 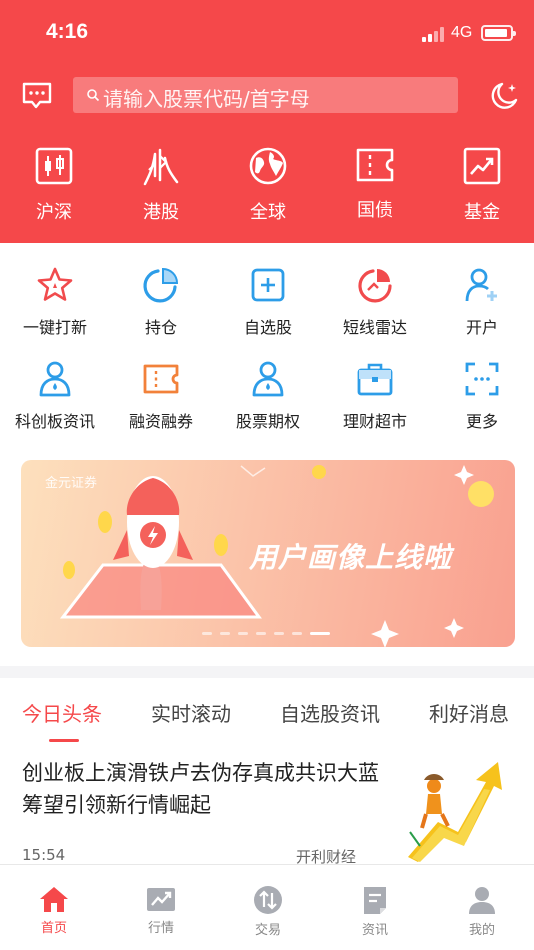 I want to click on news-time: 15:54, so click(x=44, y=855).